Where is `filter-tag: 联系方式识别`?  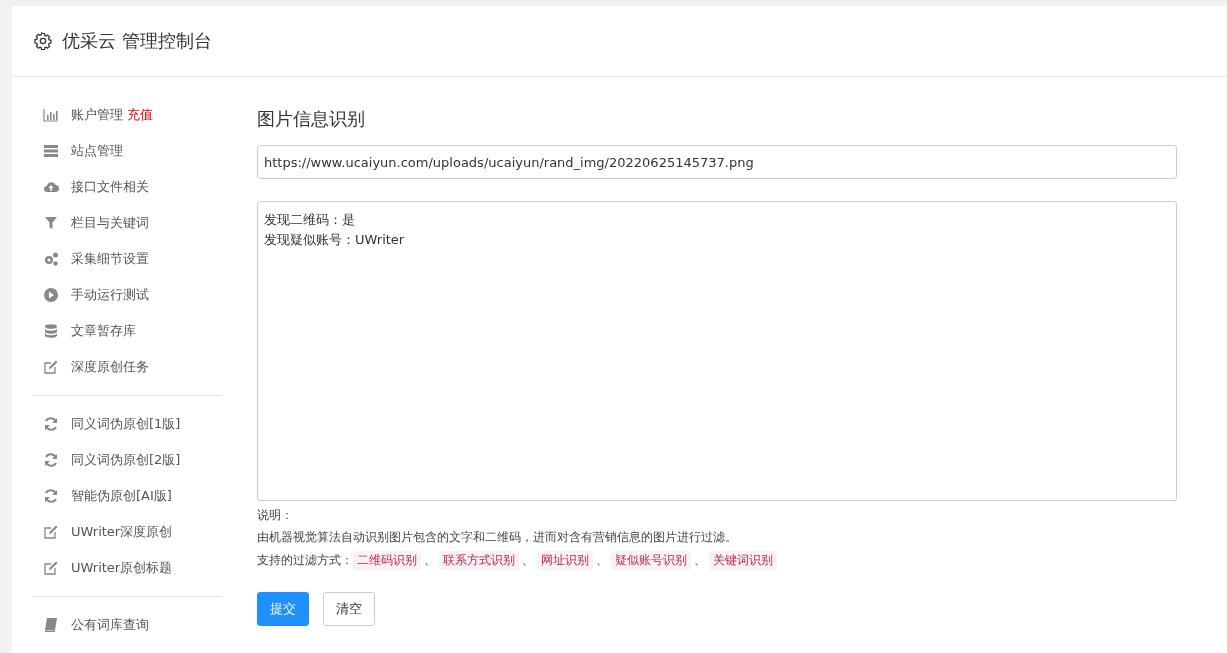 filter-tag: 联系方式识别 is located at coordinates (479, 560).